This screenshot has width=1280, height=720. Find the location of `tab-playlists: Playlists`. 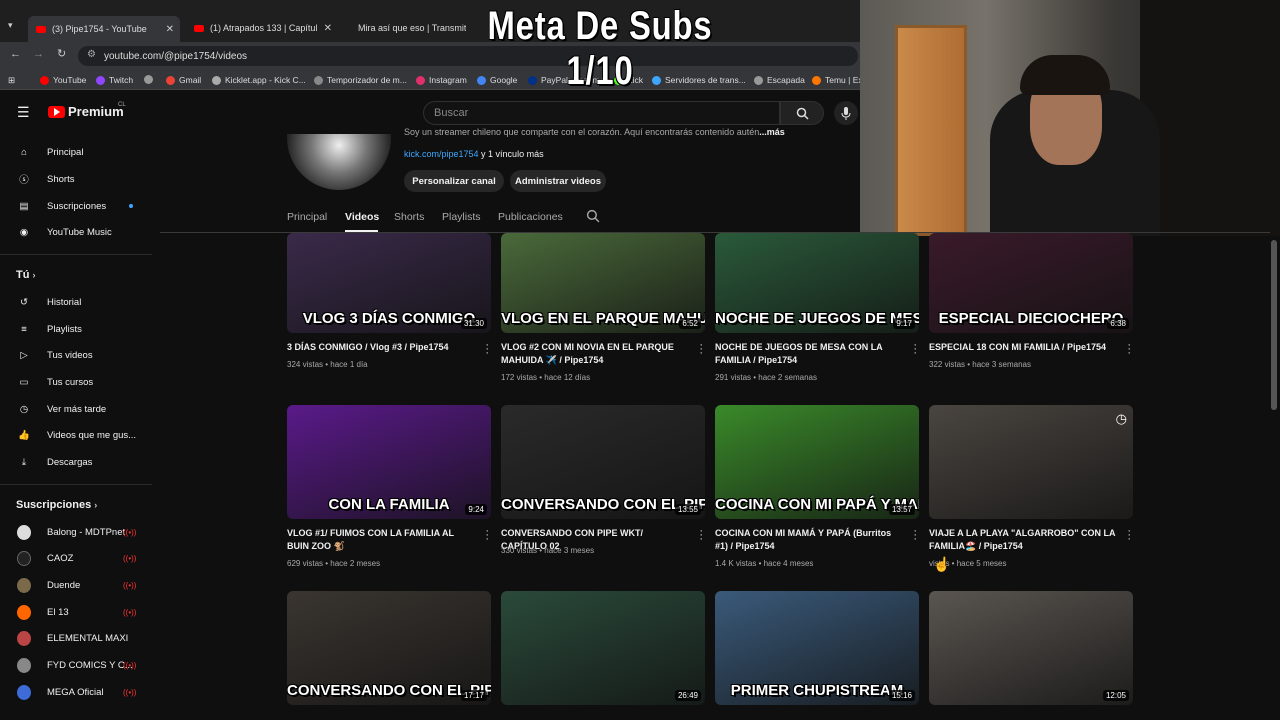

tab-playlists: Playlists is located at coordinates (461, 217).